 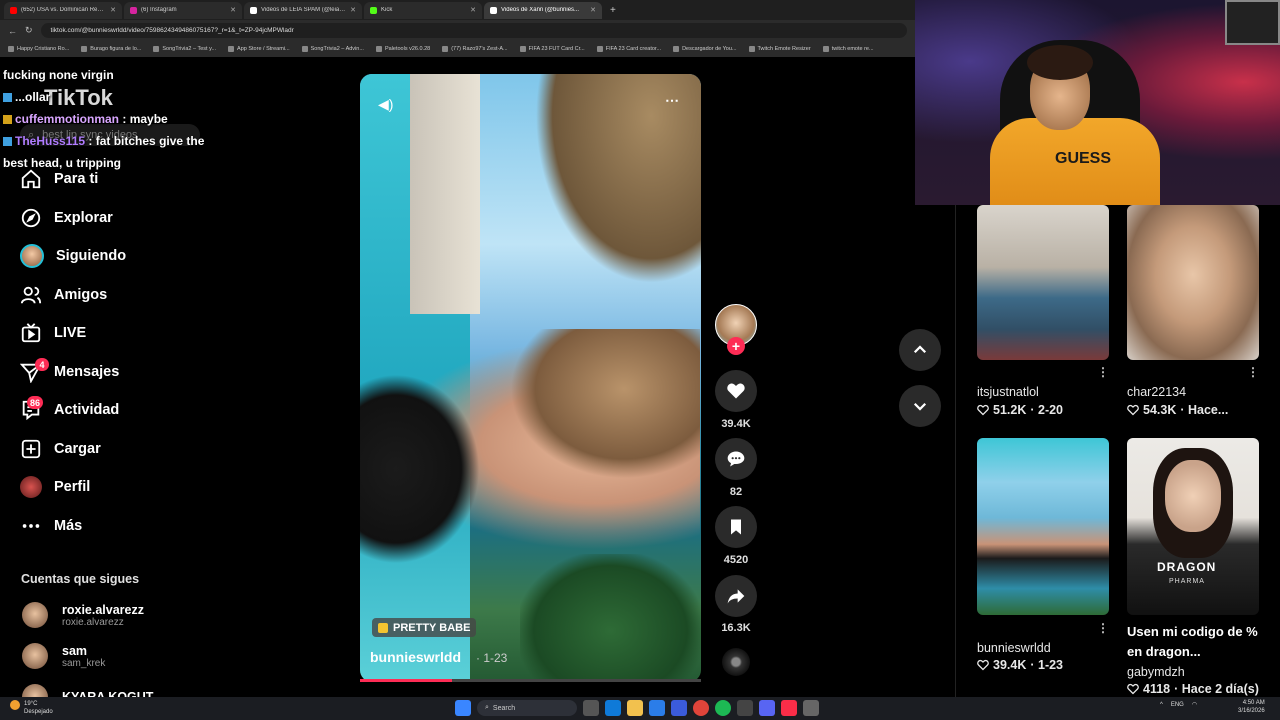 What do you see at coordinates (402, 49) in the screenshot?
I see `bookmark-item: Paletools v26.0.28` at bounding box center [402, 49].